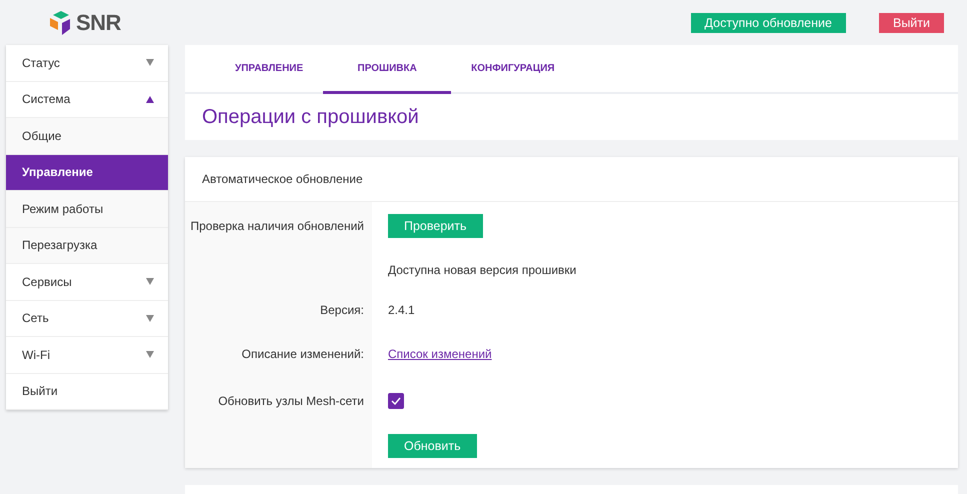 This screenshot has width=967, height=494. Describe the element at coordinates (87, 282) in the screenshot. I see `sidebar-item: Сервисы` at that location.